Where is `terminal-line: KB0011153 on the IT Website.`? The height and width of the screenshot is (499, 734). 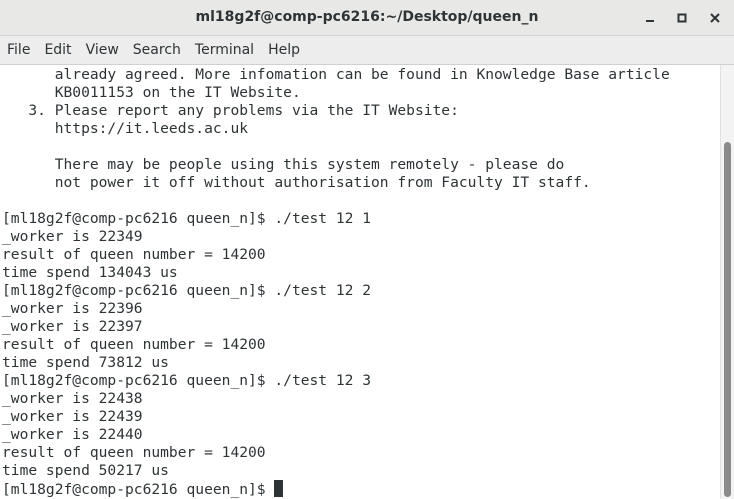
terminal-line: KB0011153 on the IT Website. is located at coordinates (151, 92).